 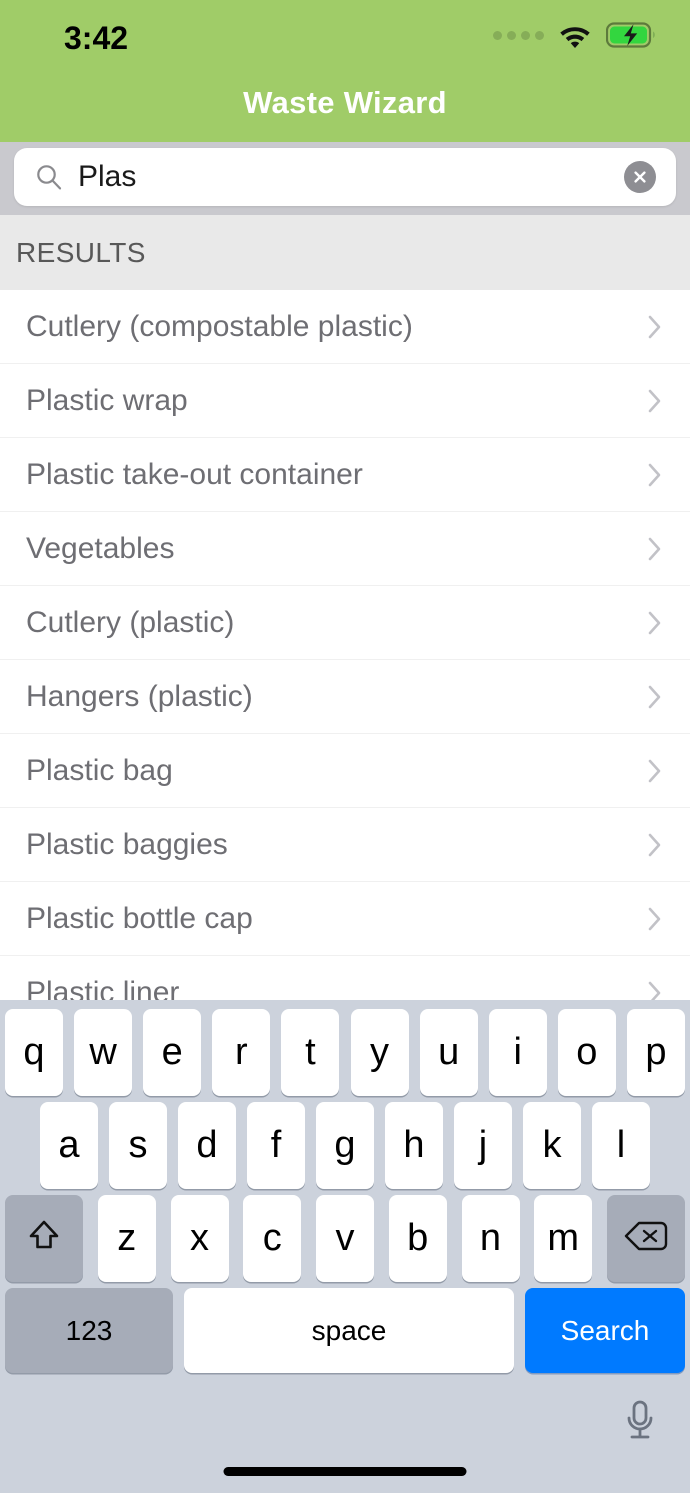 What do you see at coordinates (345, 1471) in the screenshot?
I see `home-indicator` at bounding box center [345, 1471].